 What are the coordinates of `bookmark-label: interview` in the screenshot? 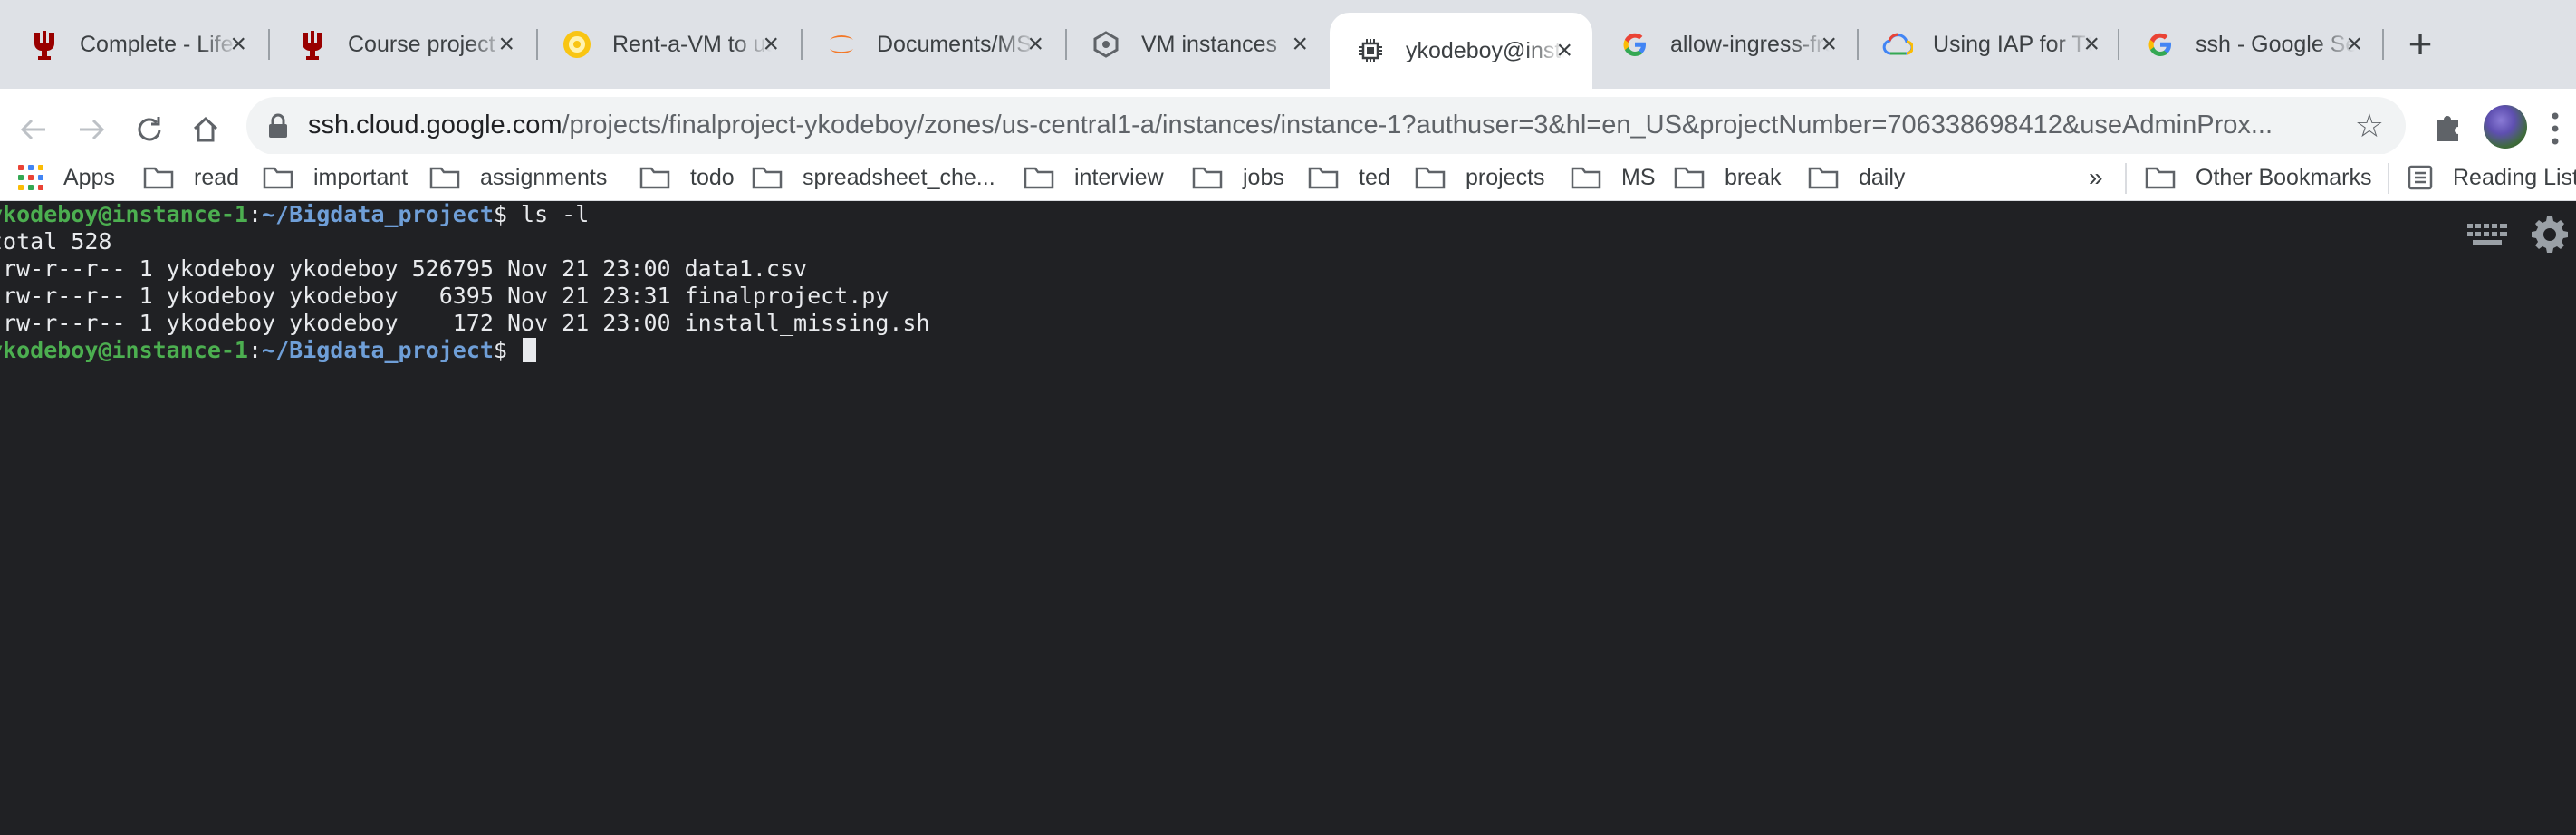 It's located at (1119, 177).